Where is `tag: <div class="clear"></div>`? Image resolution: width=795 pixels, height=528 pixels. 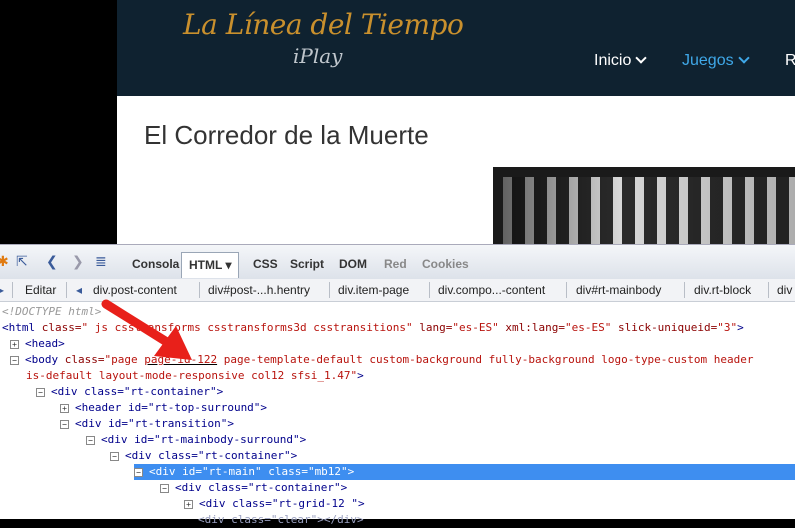
tag: <div class="clear"></div> is located at coordinates (281, 519).